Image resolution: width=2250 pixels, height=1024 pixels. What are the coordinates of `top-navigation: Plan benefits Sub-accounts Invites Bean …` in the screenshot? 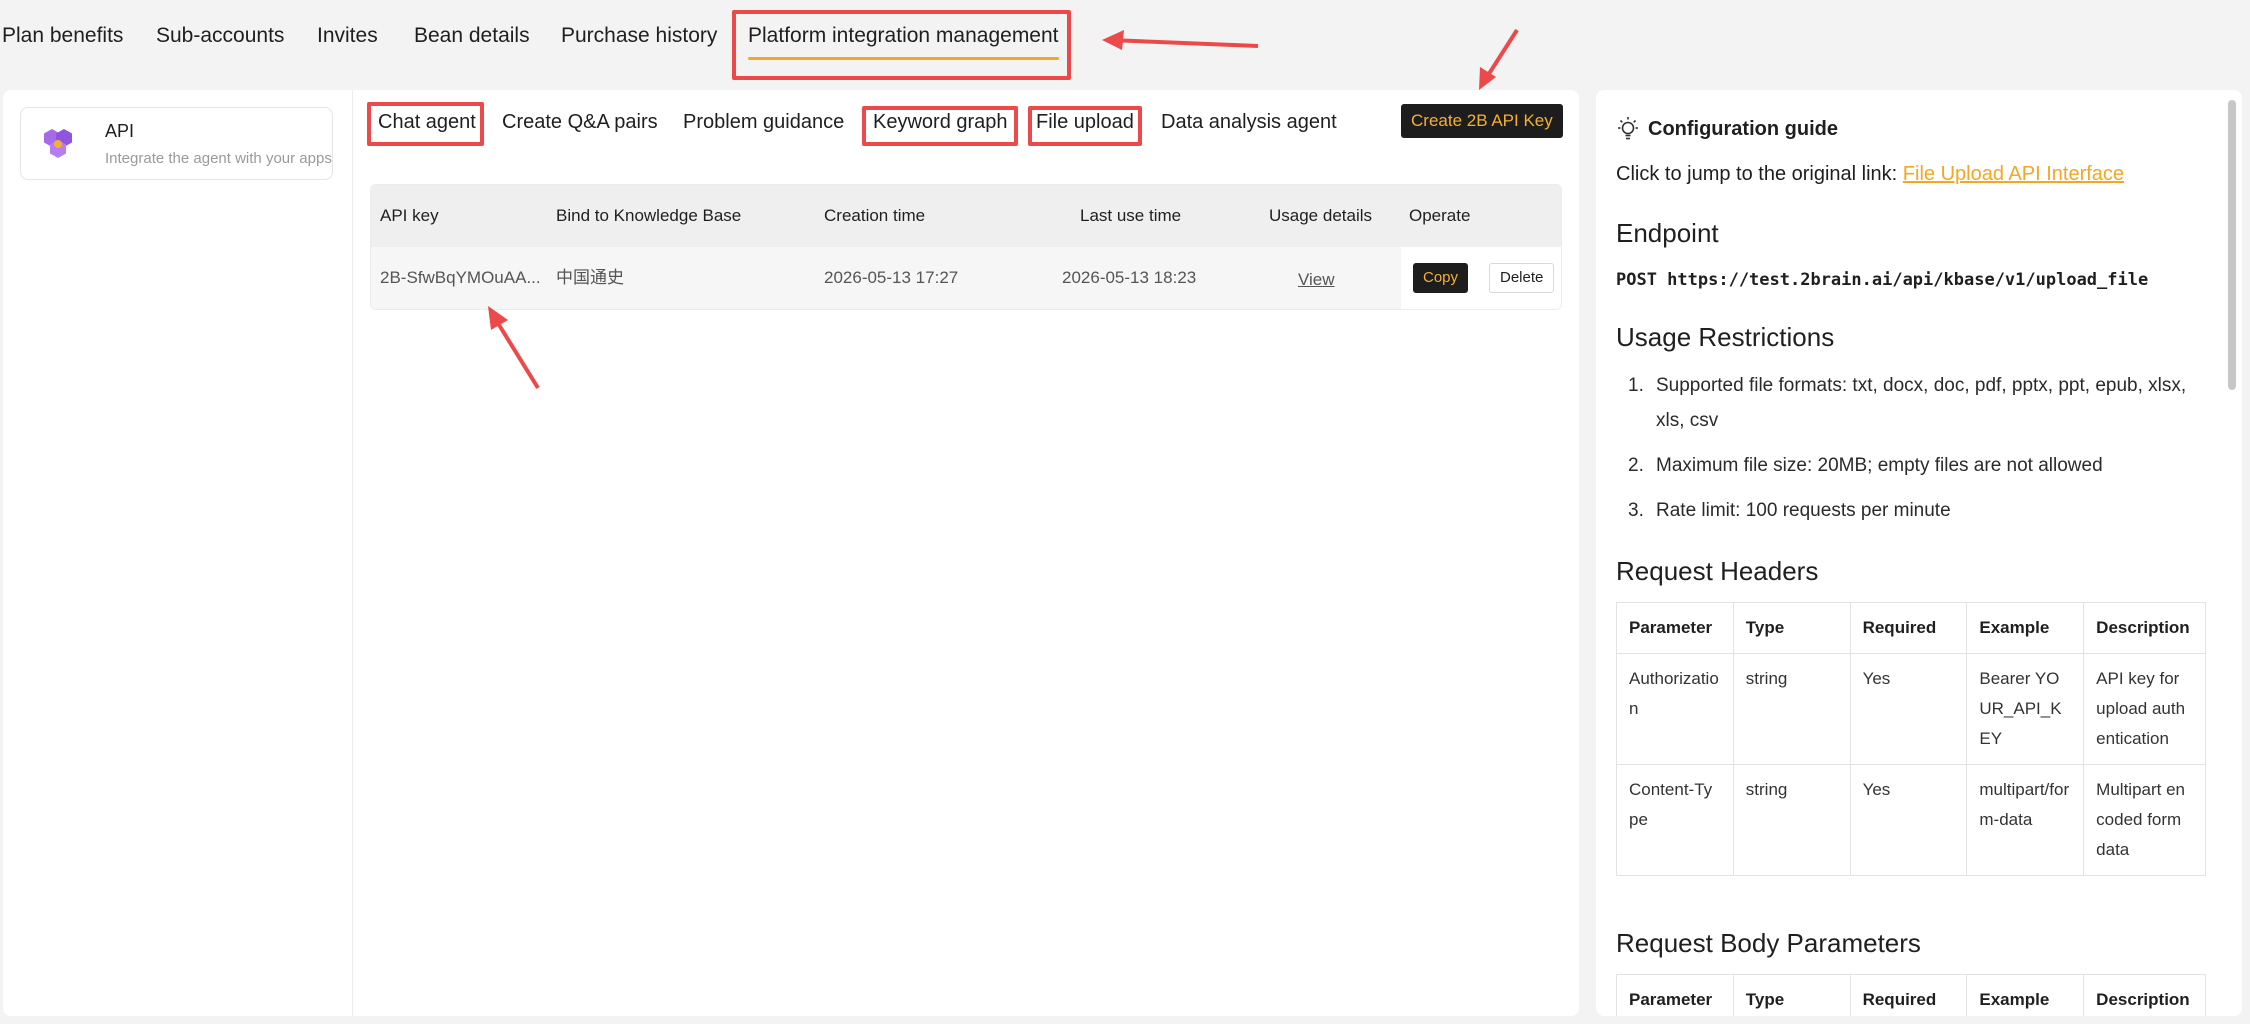 It's located at (1125, 43).